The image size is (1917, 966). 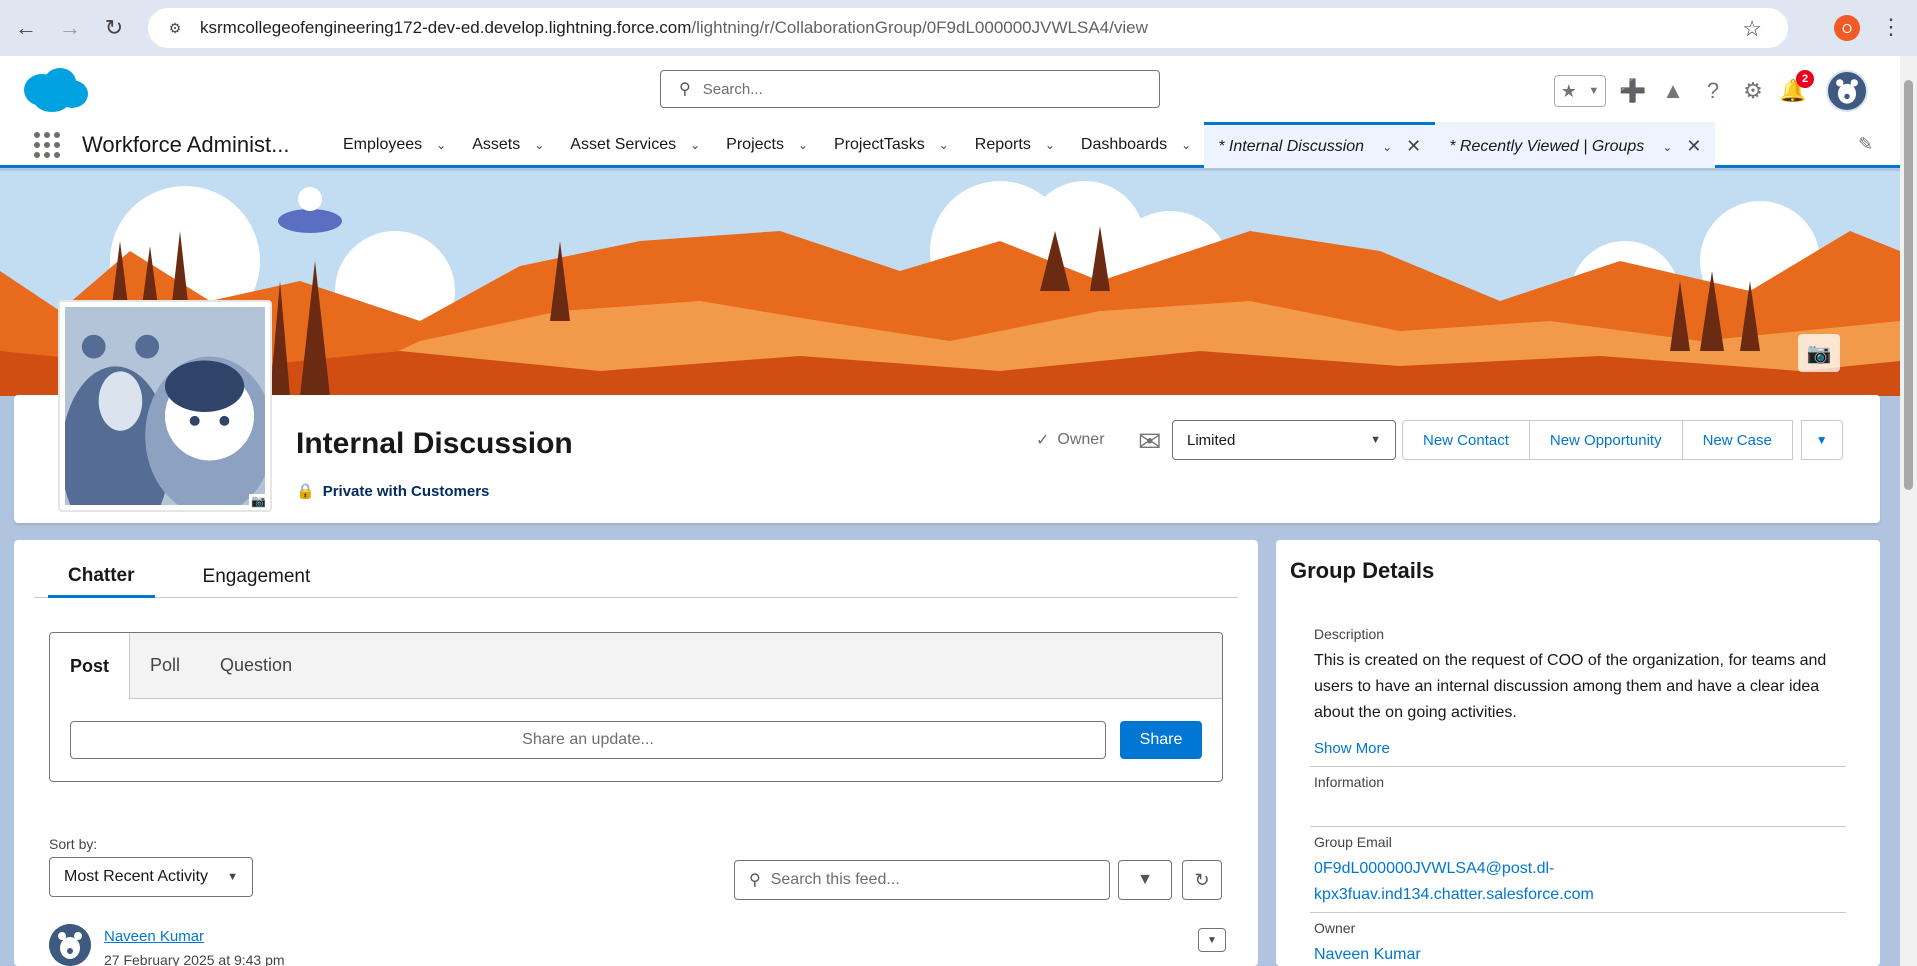 What do you see at coordinates (1349, 782) in the screenshot?
I see `information-label: Information` at bounding box center [1349, 782].